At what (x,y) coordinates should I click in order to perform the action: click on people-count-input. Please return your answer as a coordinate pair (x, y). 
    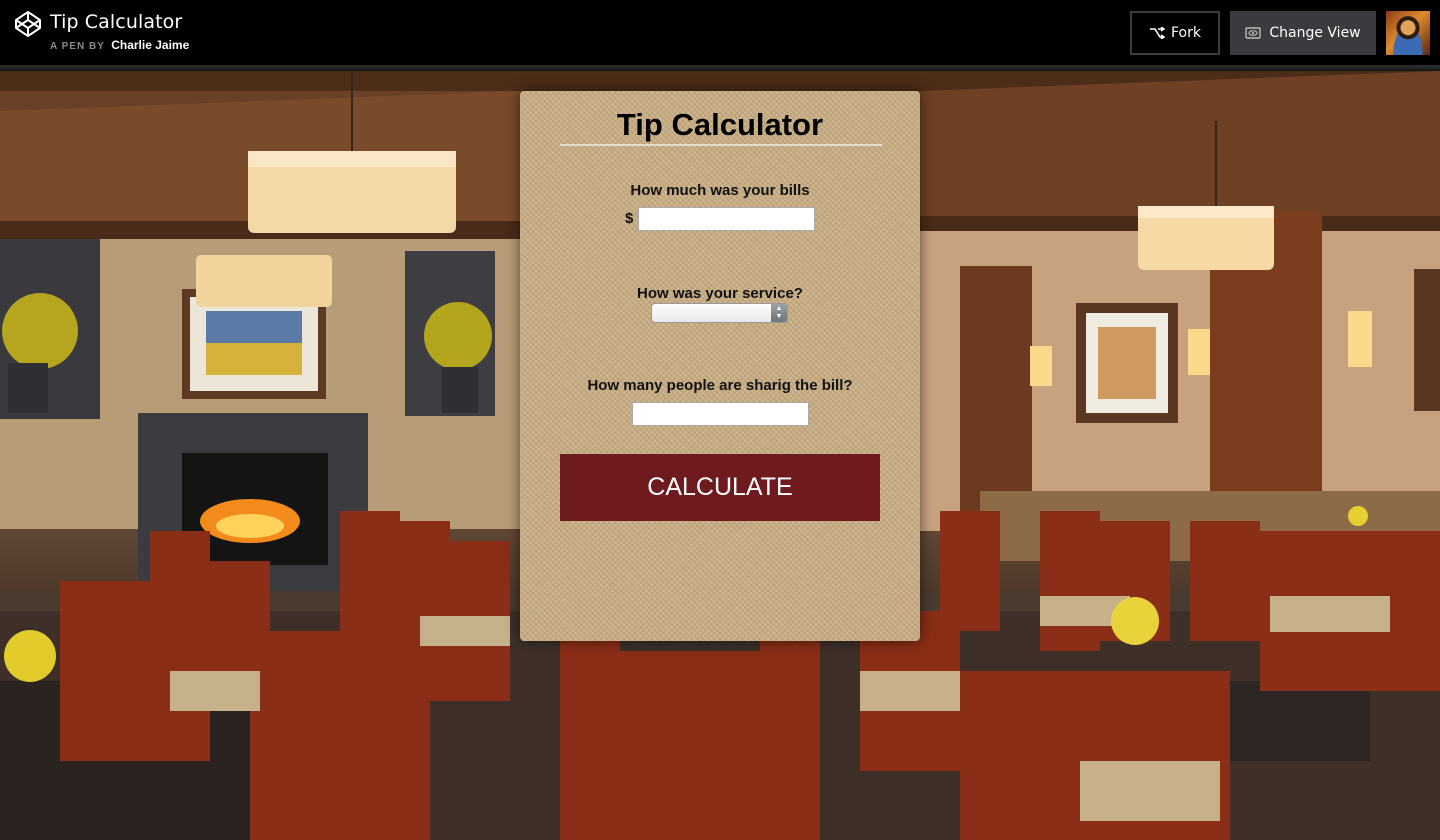
    Looking at the image, I should click on (720, 414).